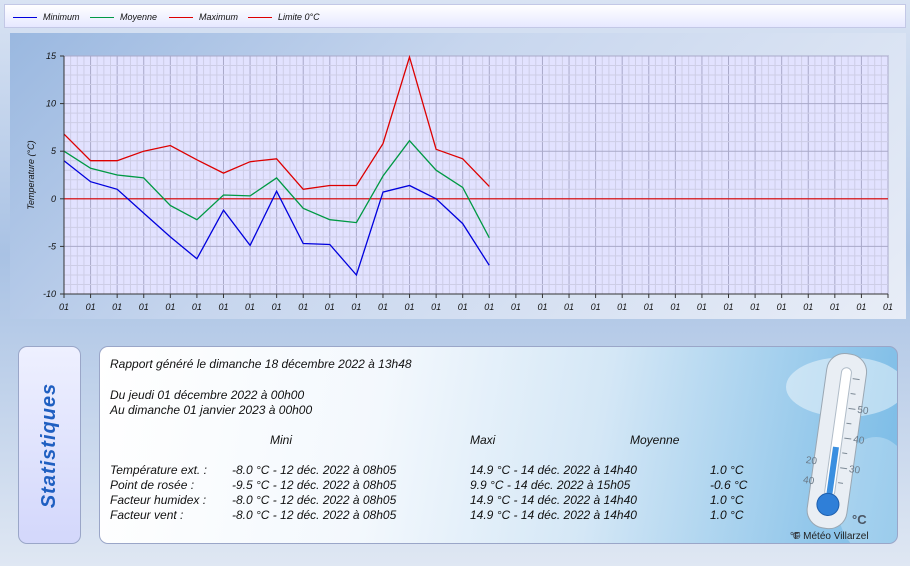 This screenshot has width=910, height=566. Describe the element at coordinates (550, 485) in the screenshot. I see `row-maxi-dewpoint: 9.9 °C - 14 déc. 2022 à 15h05` at that location.